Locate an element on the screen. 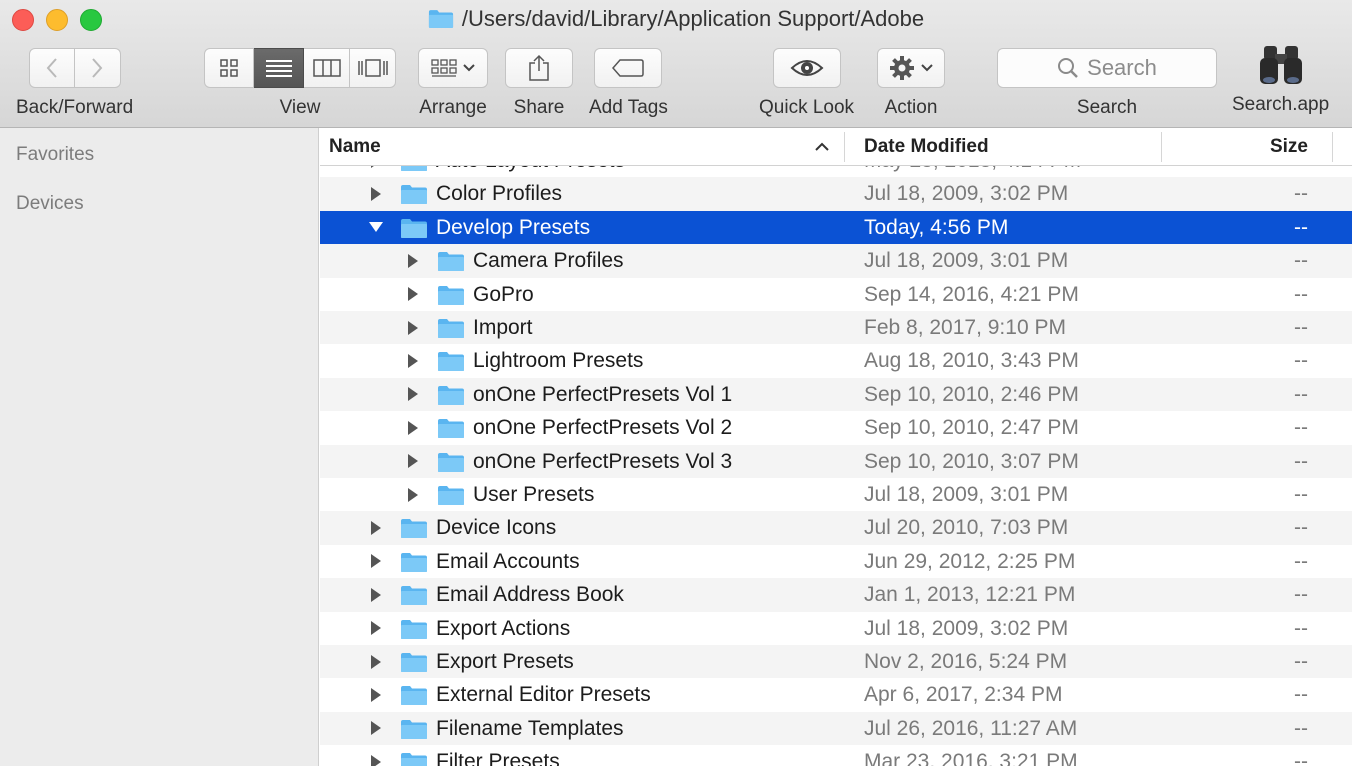 Image resolution: width=1352 pixels, height=766 pixels. file-date-modified: Jan 1, 2013, 12:21 PM is located at coordinates (970, 595).